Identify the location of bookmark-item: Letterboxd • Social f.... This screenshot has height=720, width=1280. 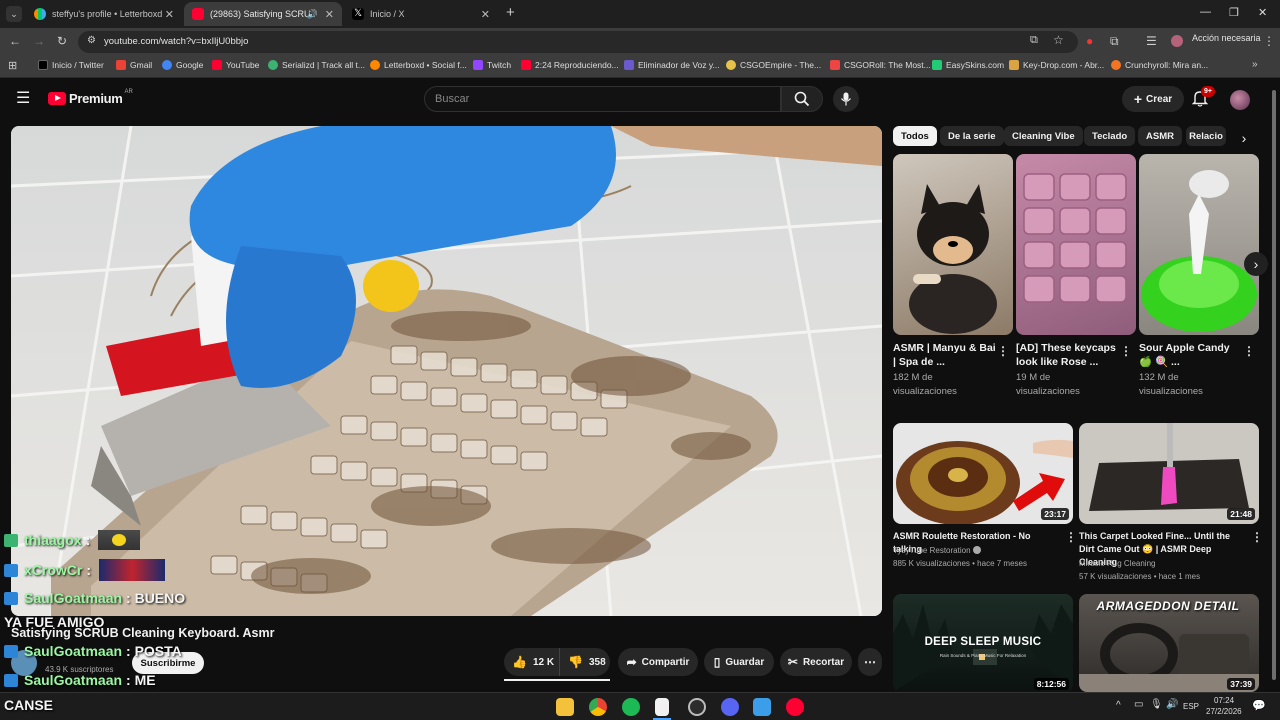
(418, 65).